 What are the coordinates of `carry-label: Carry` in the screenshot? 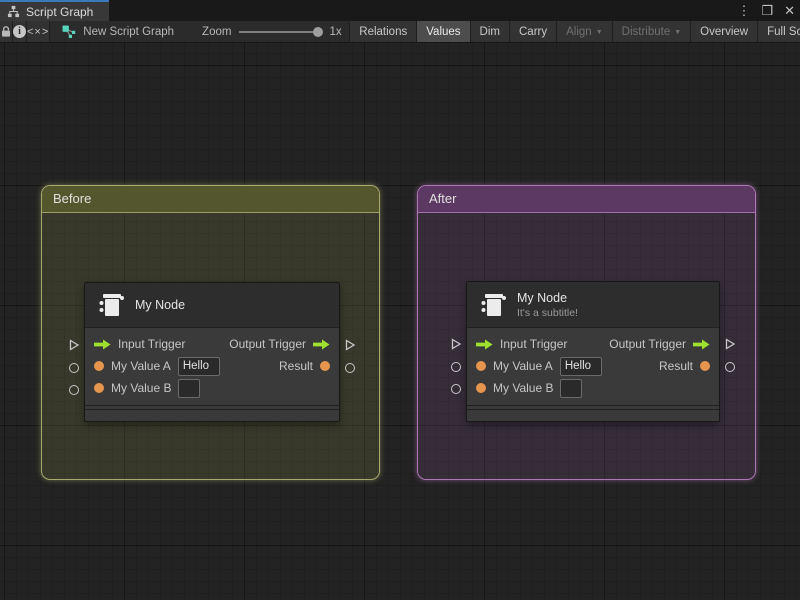 It's located at (533, 31).